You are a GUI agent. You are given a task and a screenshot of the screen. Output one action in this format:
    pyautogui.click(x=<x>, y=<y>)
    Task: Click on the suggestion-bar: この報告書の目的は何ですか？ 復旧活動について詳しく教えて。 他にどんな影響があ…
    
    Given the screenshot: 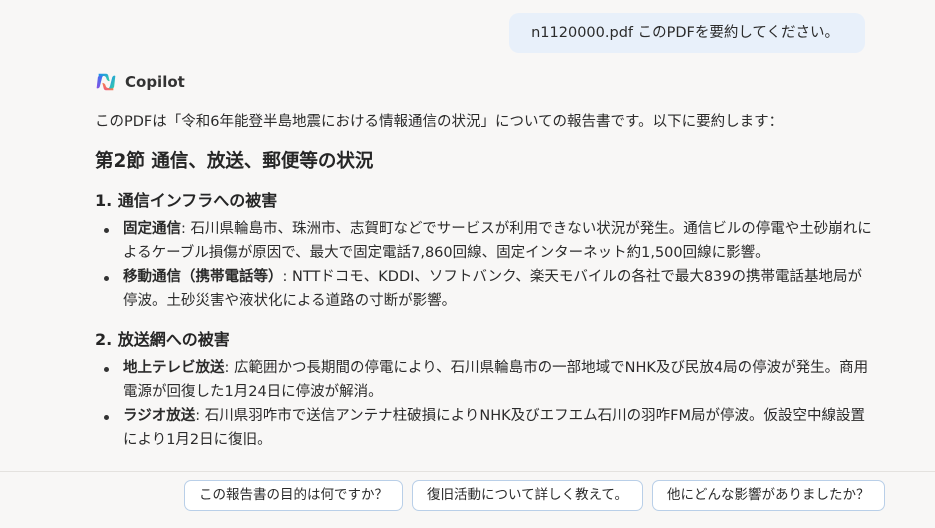 What is the action you would take?
    pyautogui.click(x=467, y=499)
    